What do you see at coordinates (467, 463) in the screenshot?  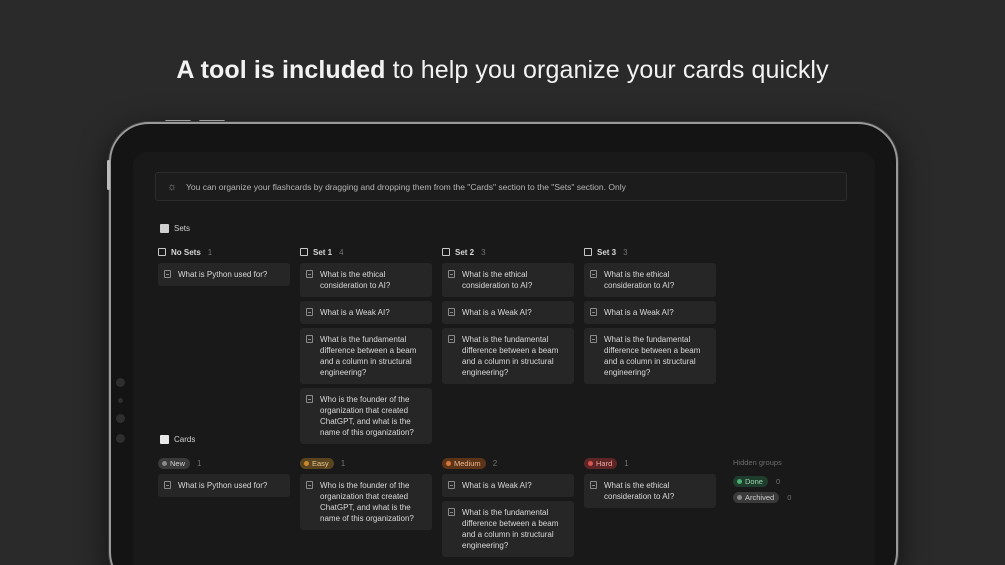 I see `difficulty-label: Medium` at bounding box center [467, 463].